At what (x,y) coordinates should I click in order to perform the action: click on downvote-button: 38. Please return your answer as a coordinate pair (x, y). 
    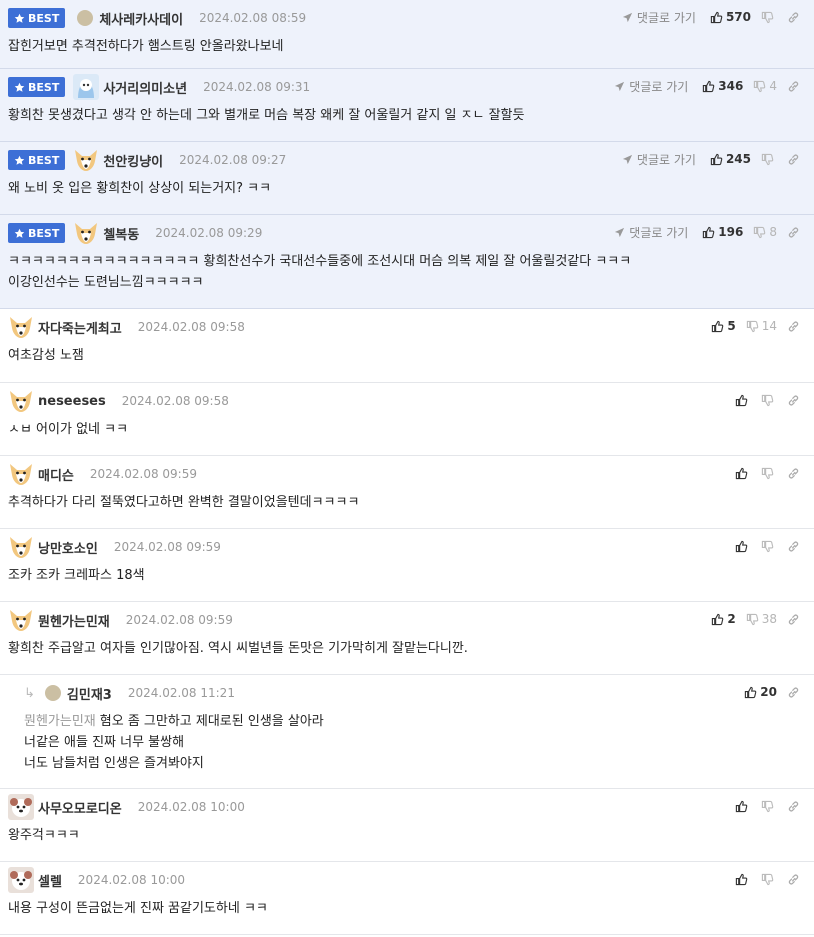
    Looking at the image, I should click on (761, 619).